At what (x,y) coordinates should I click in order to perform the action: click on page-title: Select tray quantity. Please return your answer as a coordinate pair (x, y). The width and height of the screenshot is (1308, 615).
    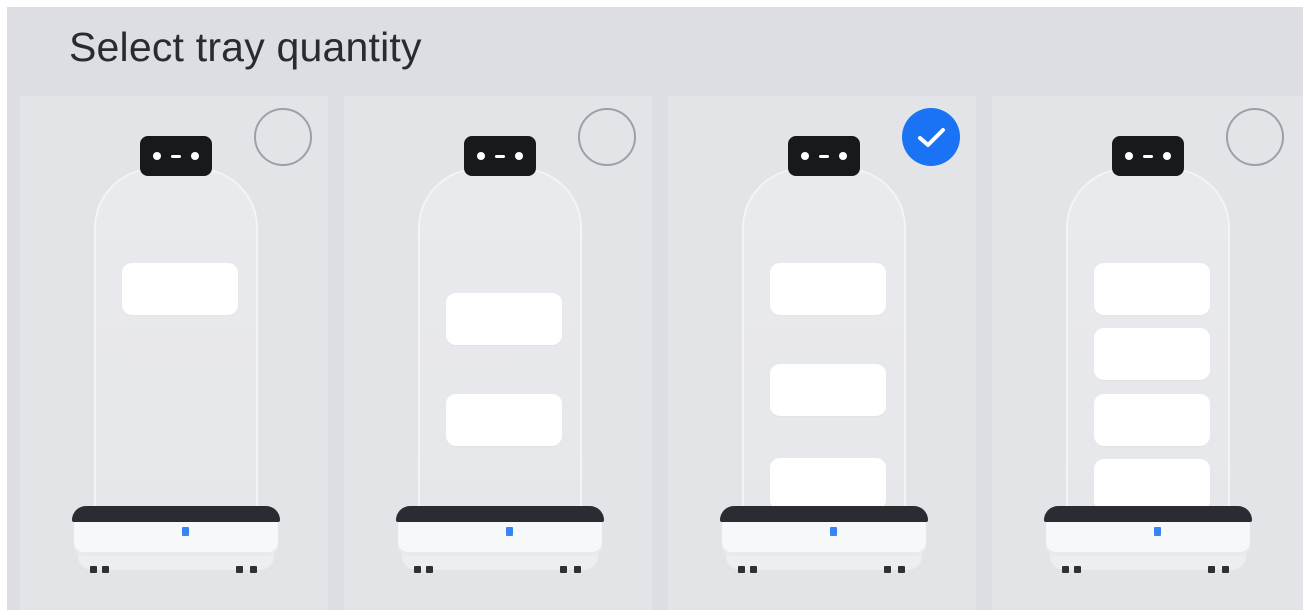
    Looking at the image, I should click on (245, 47).